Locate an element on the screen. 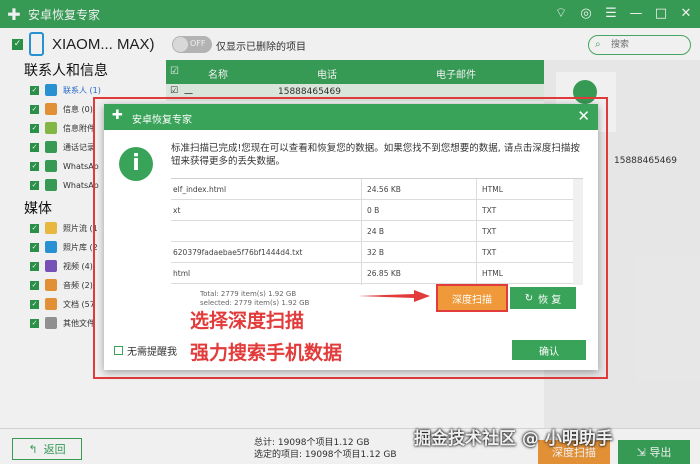  search-box: ⌕ is located at coordinates (639, 45).